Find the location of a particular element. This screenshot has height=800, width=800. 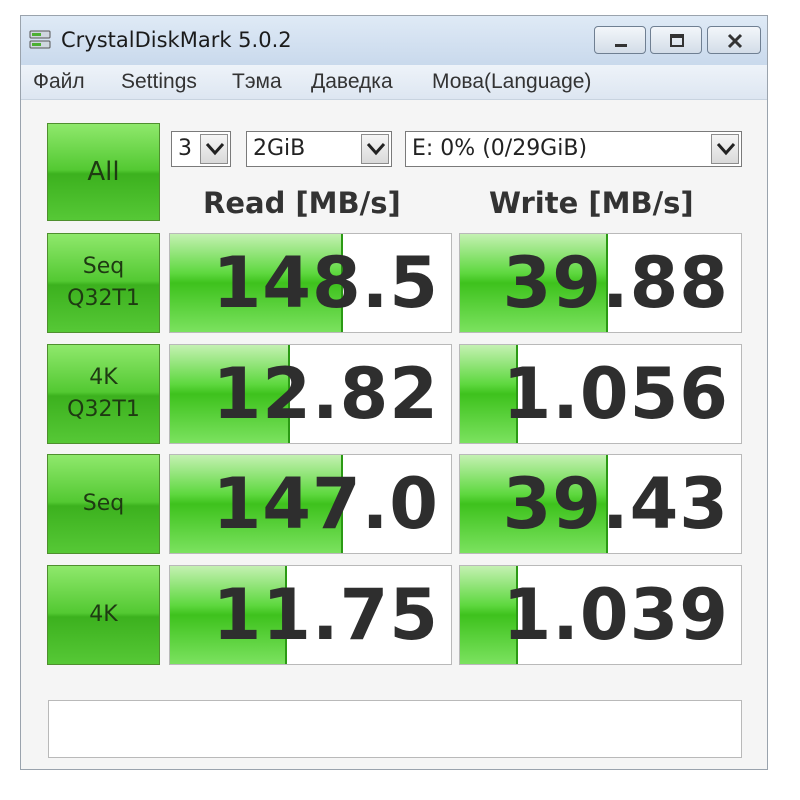

read-result-cell: 12.82 is located at coordinates (310, 394).